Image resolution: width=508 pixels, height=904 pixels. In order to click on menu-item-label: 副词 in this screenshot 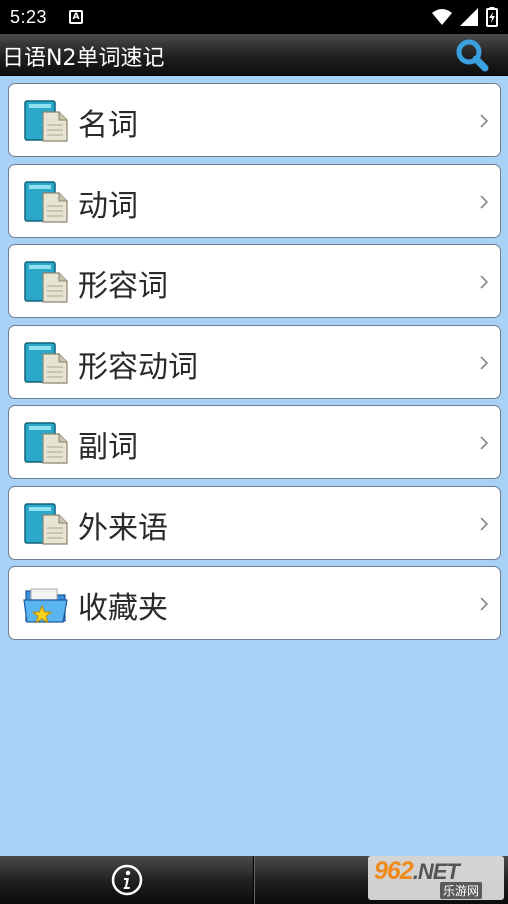, I will do `click(108, 447)`.